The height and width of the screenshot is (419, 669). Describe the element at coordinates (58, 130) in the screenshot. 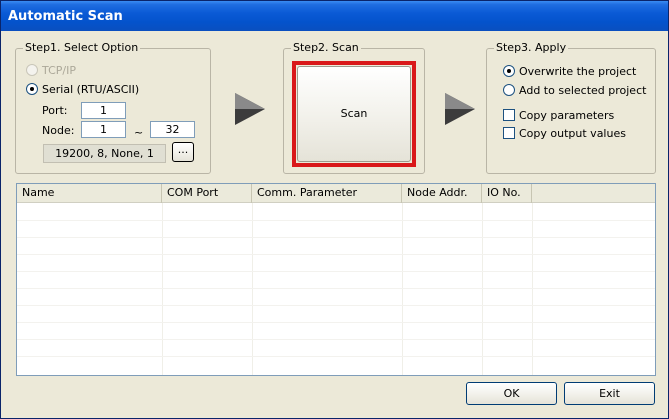

I see `node-label: Node:` at that location.